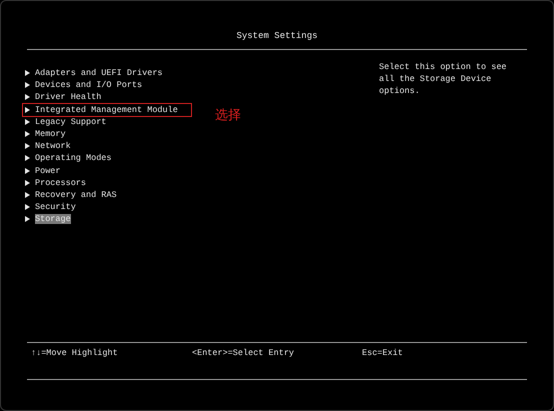 The image size is (554, 411). Describe the element at coordinates (55, 207) in the screenshot. I see `menu-item: Security` at that location.